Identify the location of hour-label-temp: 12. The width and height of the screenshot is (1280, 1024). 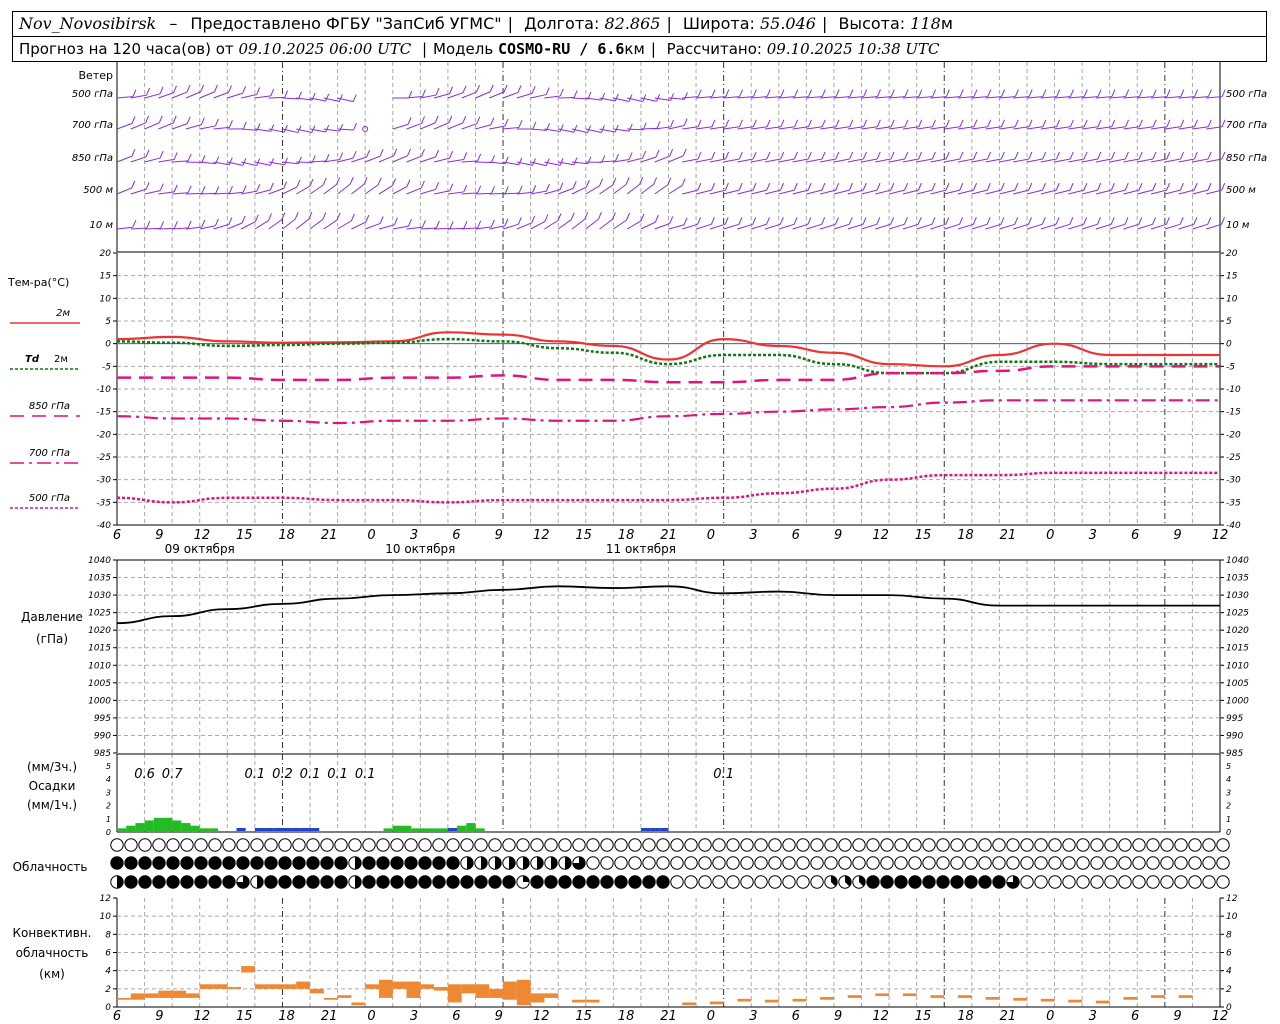
(541, 535).